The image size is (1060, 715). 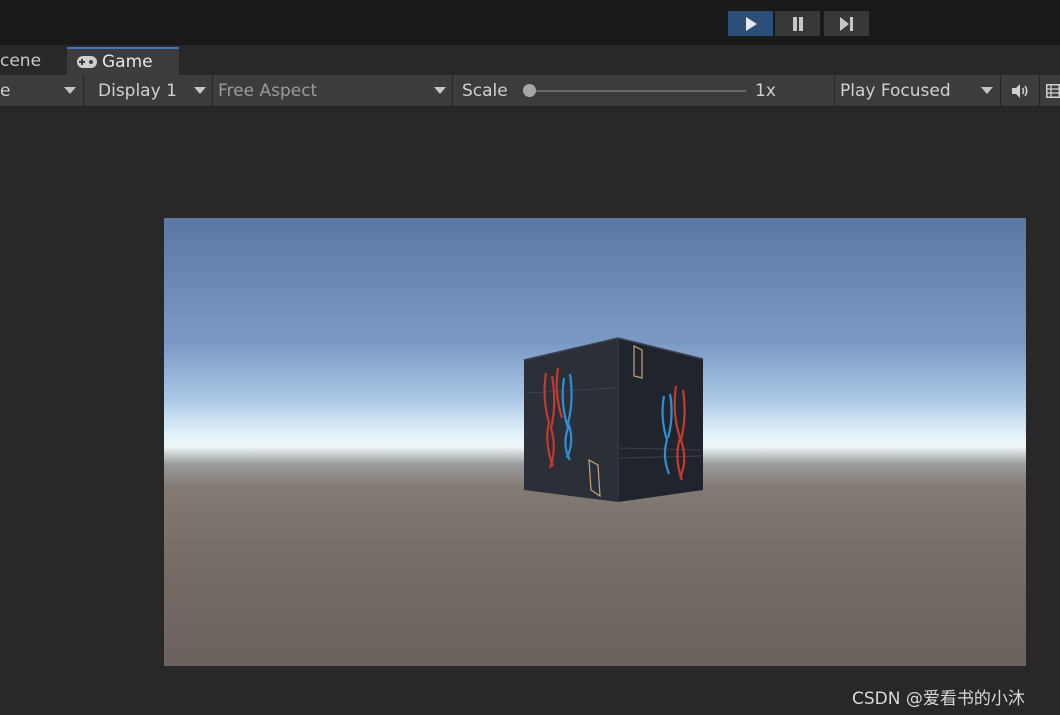 I want to click on tab-scene: cene, so click(x=33, y=61).